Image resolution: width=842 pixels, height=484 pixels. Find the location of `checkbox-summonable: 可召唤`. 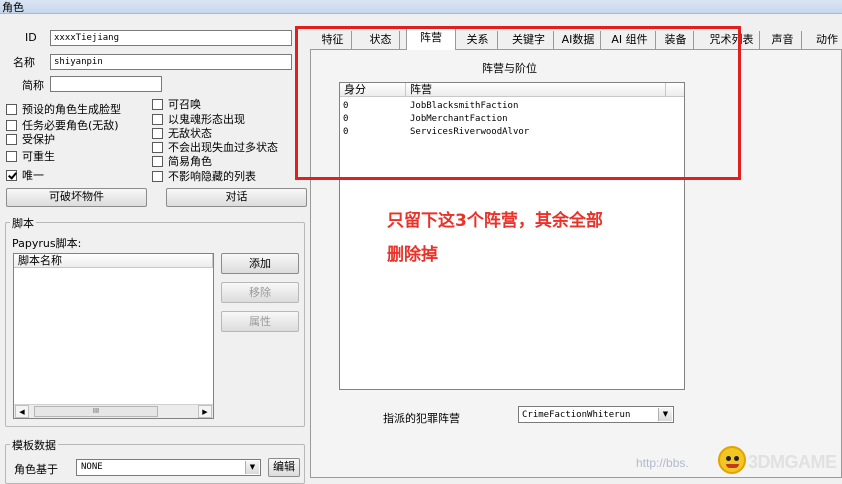

checkbox-summonable: 可召唤 is located at coordinates (176, 104).